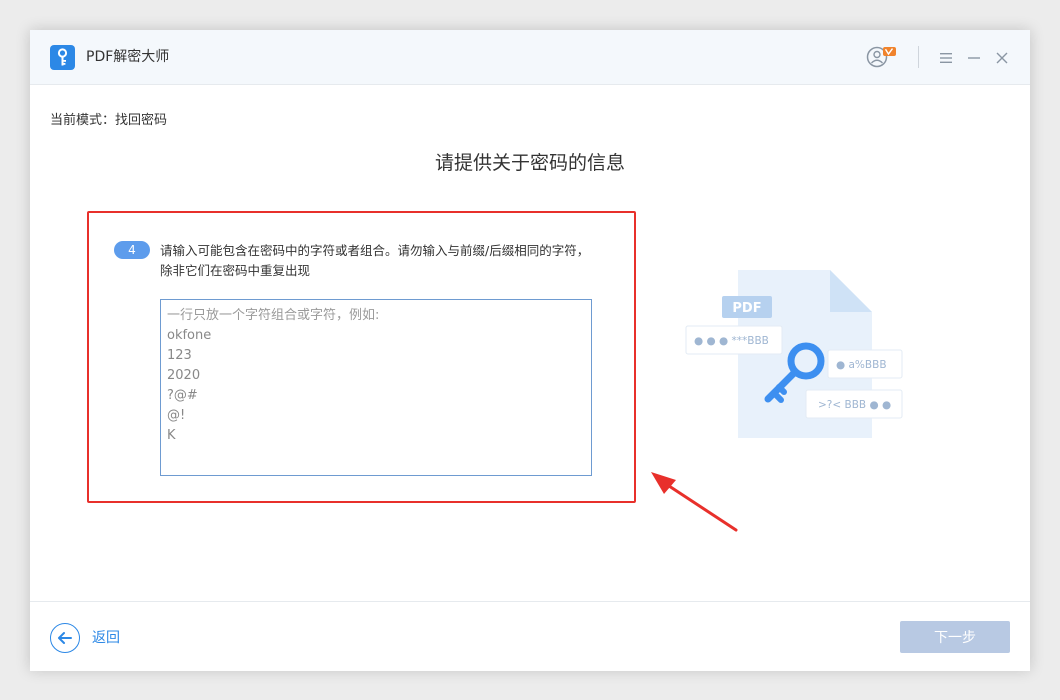 This screenshot has height=700, width=1060. I want to click on back-button-label: 返回, so click(106, 638).